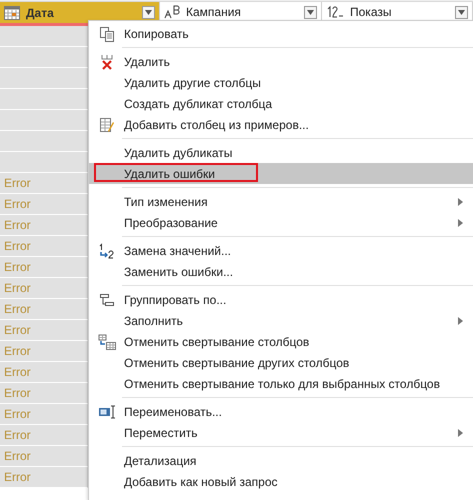 This screenshot has width=473, height=500. What do you see at coordinates (106, 124) in the screenshot?
I see `column-examples-icon` at bounding box center [106, 124].